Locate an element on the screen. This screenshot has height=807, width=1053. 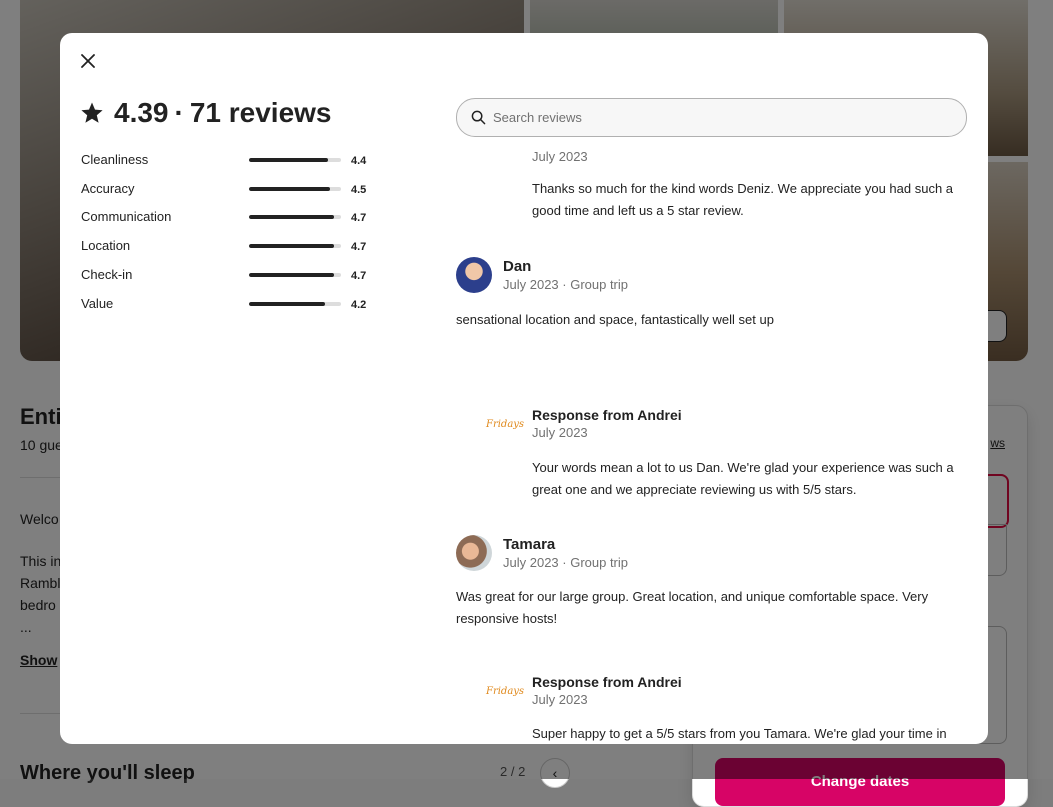
category-name: Location is located at coordinates (106, 245).